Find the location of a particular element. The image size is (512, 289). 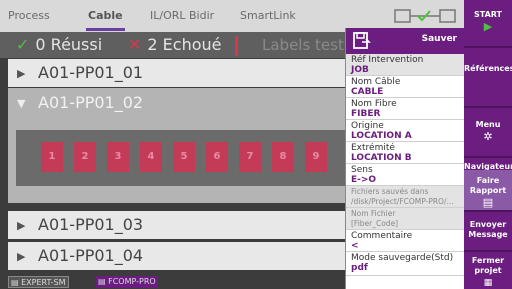

cross-icon: ✕ is located at coordinates (135, 44).